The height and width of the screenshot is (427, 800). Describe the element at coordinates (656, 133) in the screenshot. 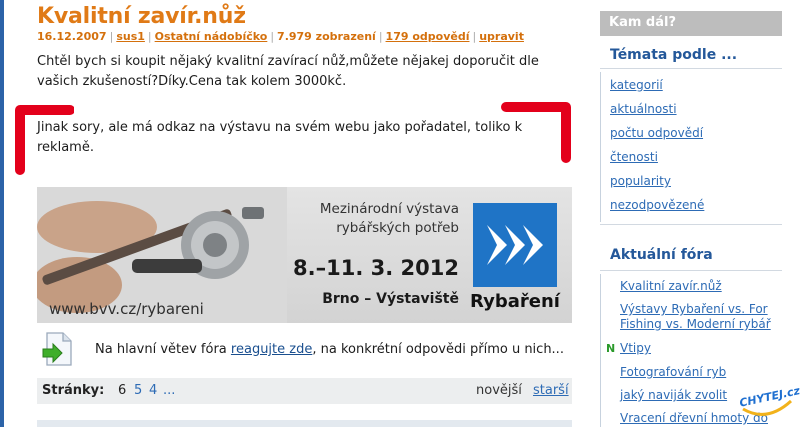

I see `topic-link-reply-count: počtu odpovědí` at that location.